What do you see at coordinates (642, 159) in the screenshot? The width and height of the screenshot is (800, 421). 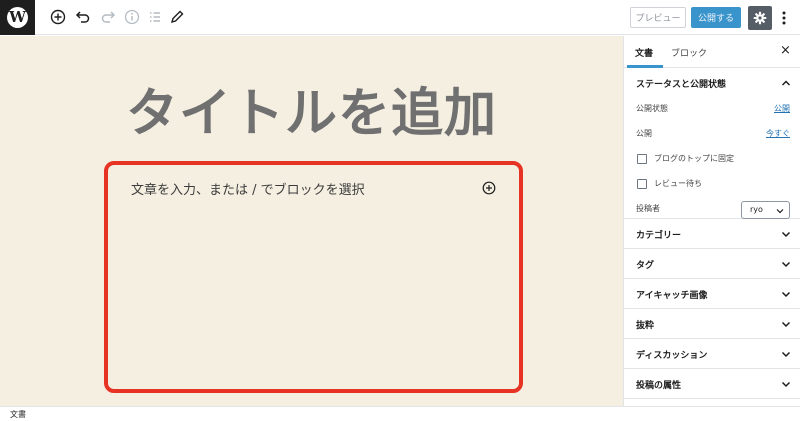 I see `sticky-checkbox` at bounding box center [642, 159].